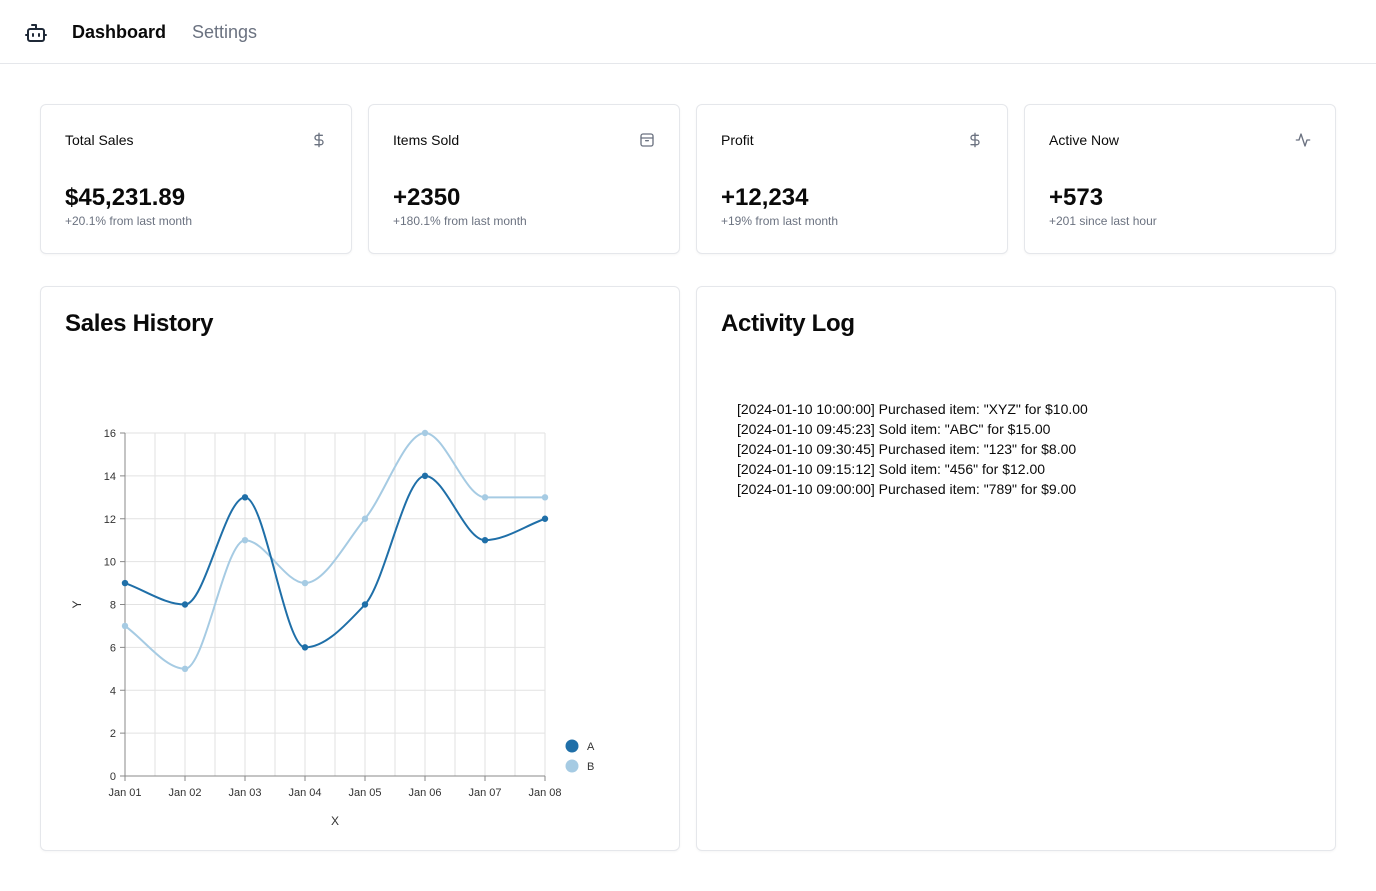 The width and height of the screenshot is (1376, 891). Describe the element at coordinates (737, 140) in the screenshot. I see `stat-title: Profit` at that location.